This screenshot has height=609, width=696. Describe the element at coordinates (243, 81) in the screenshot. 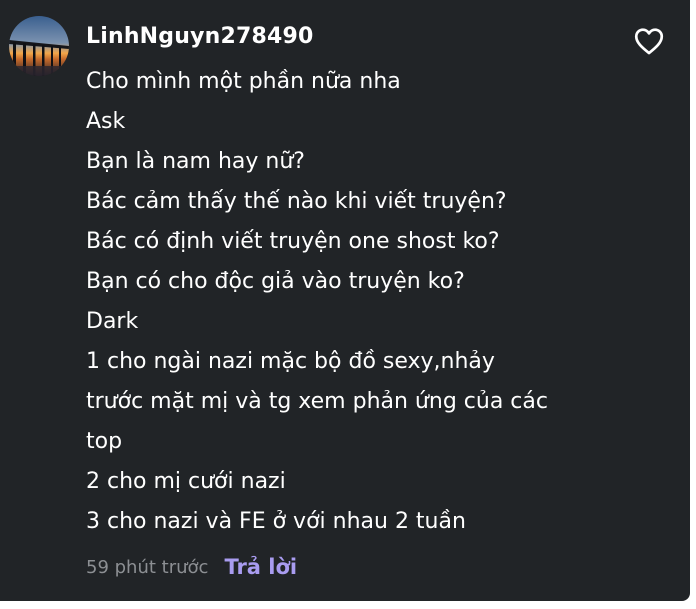

I see `comment-line: Cho mình một phần nữa nha` at that location.